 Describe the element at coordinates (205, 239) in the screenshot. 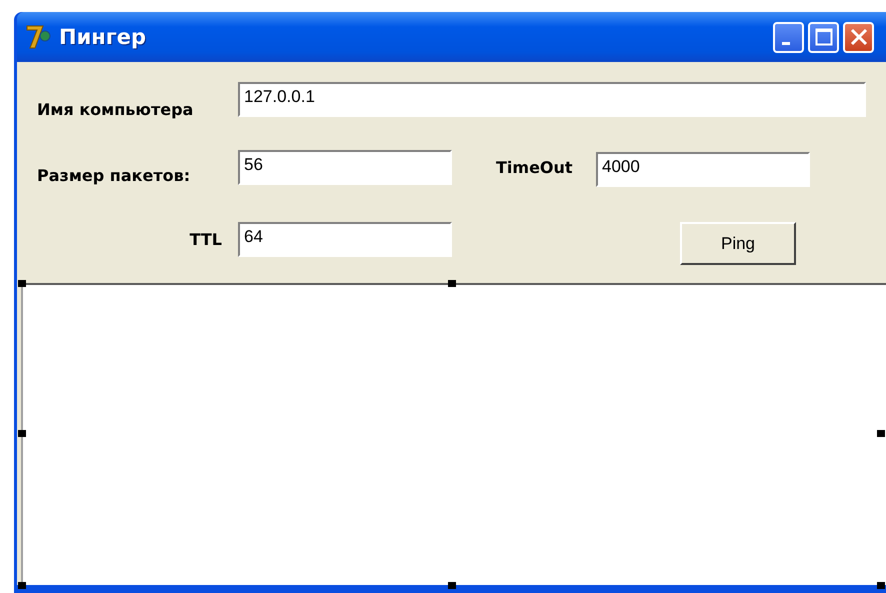

I see `field-label: TTL` at that location.